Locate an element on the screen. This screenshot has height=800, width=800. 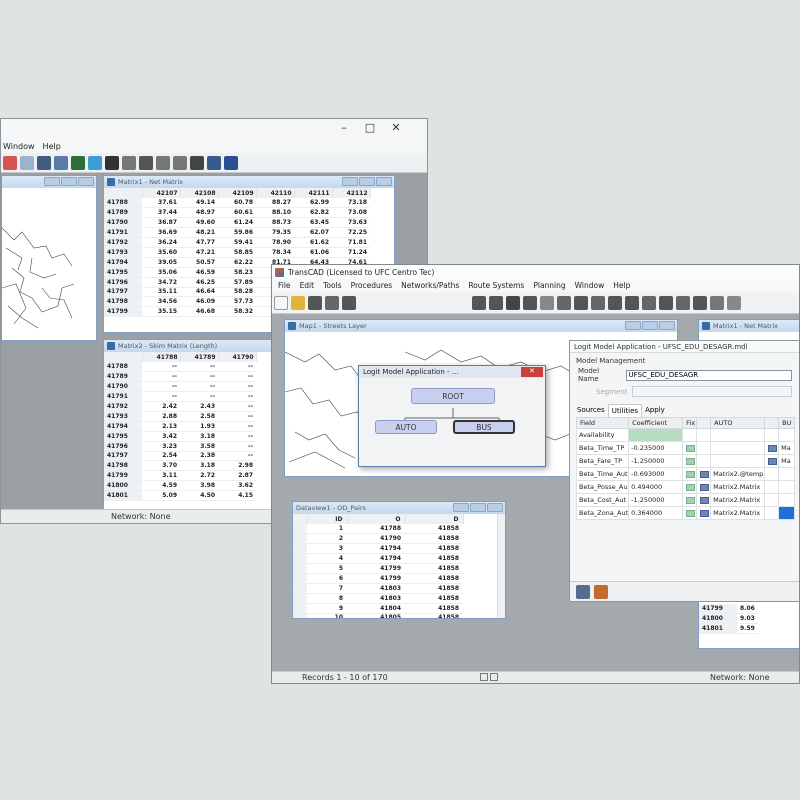
expand-icon is located at coordinates (214, 162).